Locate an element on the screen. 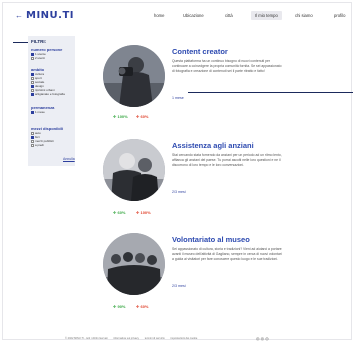  card-title: Volontariato al museo is located at coordinates (211, 239).